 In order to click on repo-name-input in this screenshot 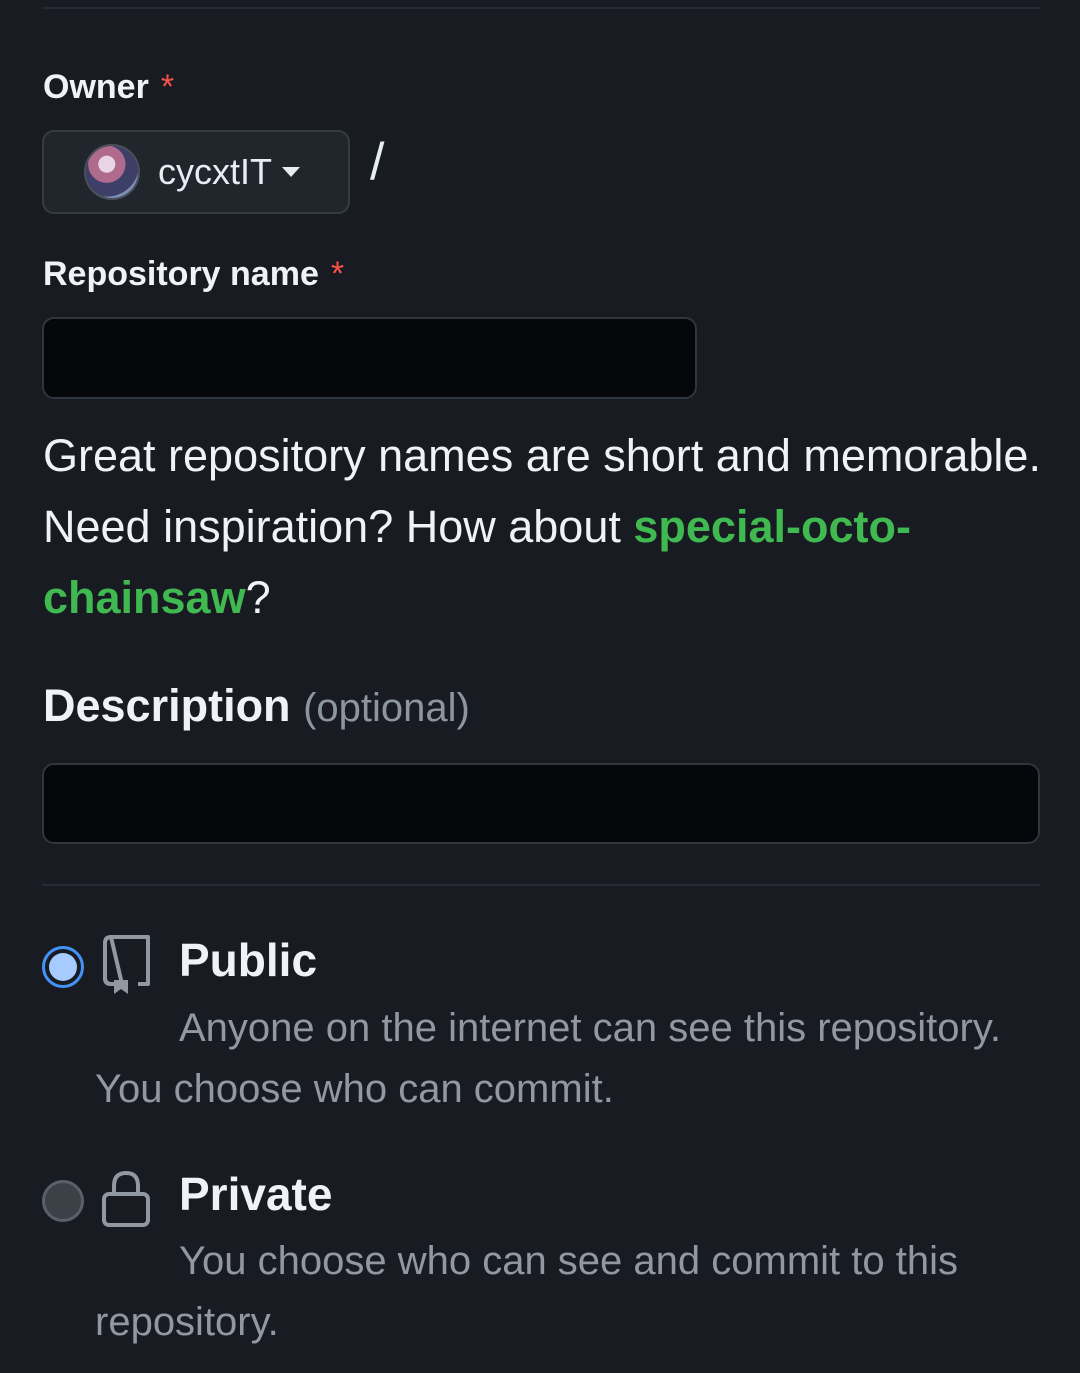, I will do `click(369, 358)`.